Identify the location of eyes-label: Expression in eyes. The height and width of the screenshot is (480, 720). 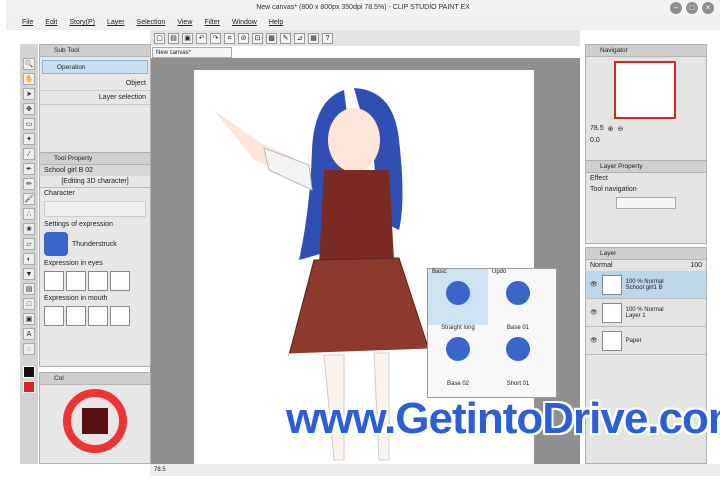
(73, 263).